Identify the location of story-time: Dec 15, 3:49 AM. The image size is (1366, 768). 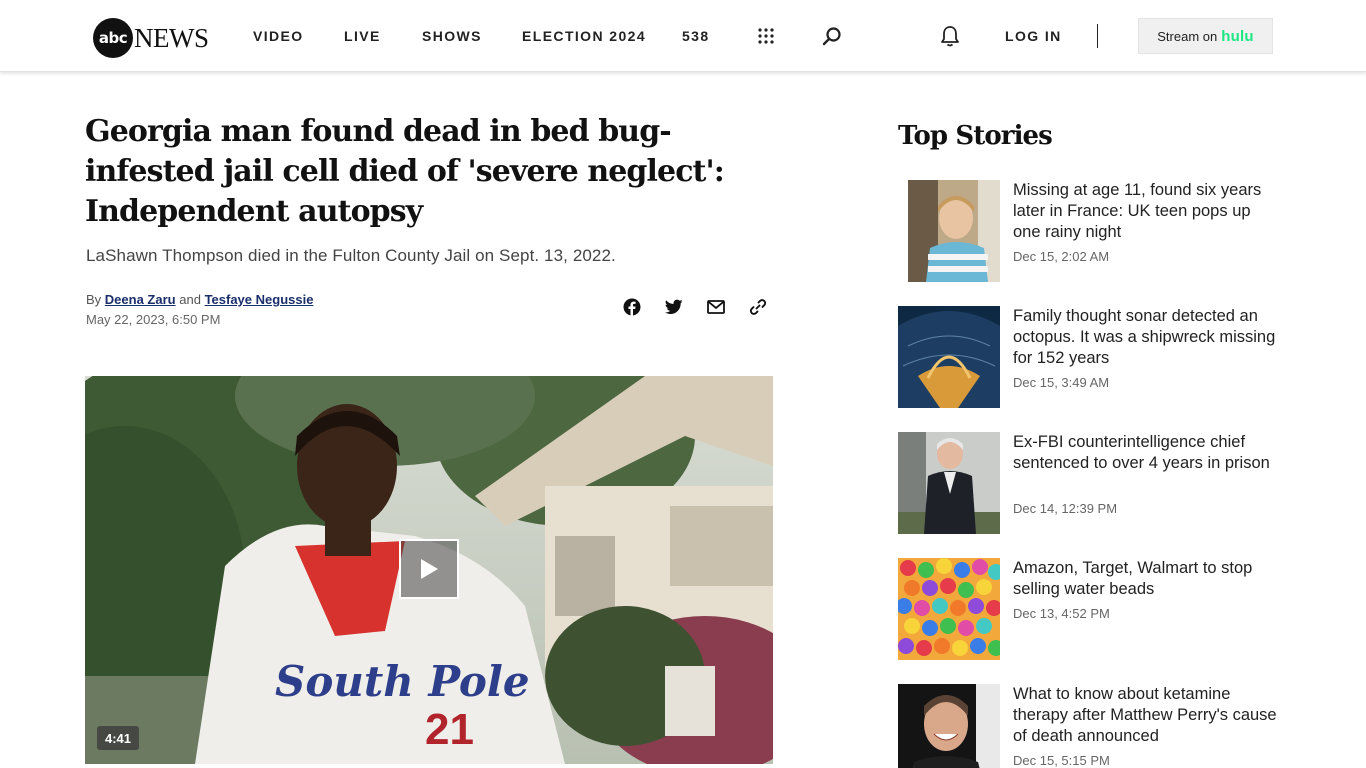
(1061, 382).